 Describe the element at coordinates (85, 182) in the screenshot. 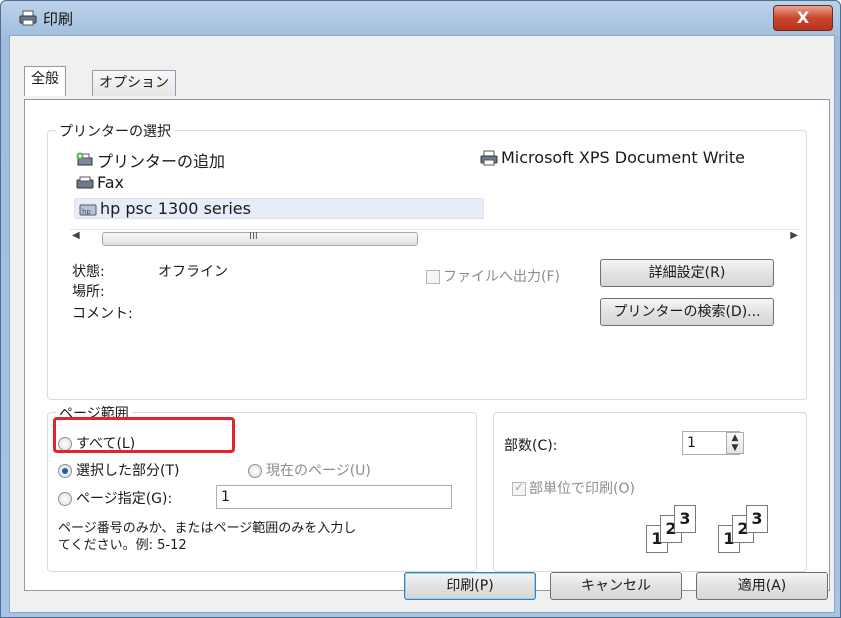

I see `fax-icon` at that location.